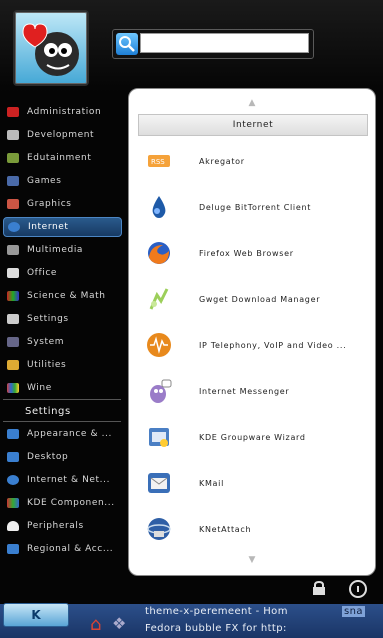 The width and height of the screenshot is (383, 638). I want to click on app-knetattach: KNetAttach, so click(260, 529).